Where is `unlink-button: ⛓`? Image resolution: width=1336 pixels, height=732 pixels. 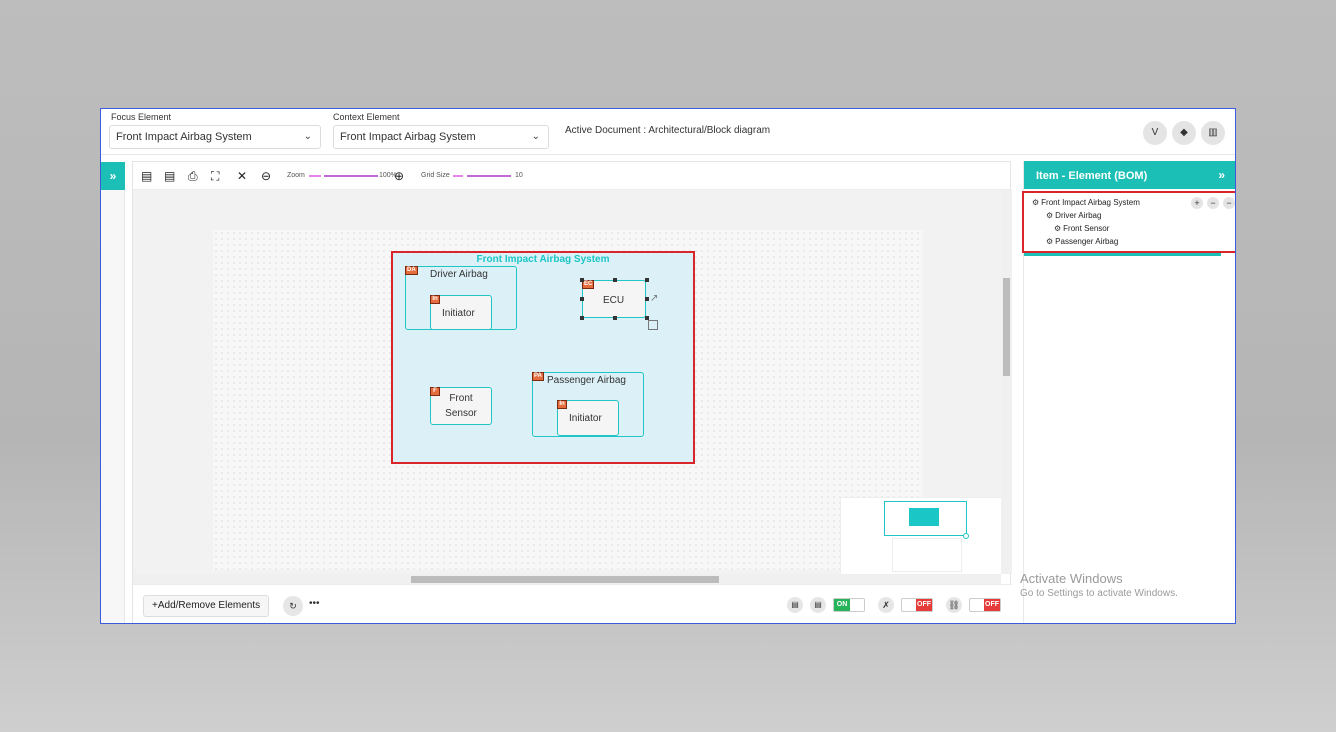
unlink-button: ⛓ is located at coordinates (954, 605).